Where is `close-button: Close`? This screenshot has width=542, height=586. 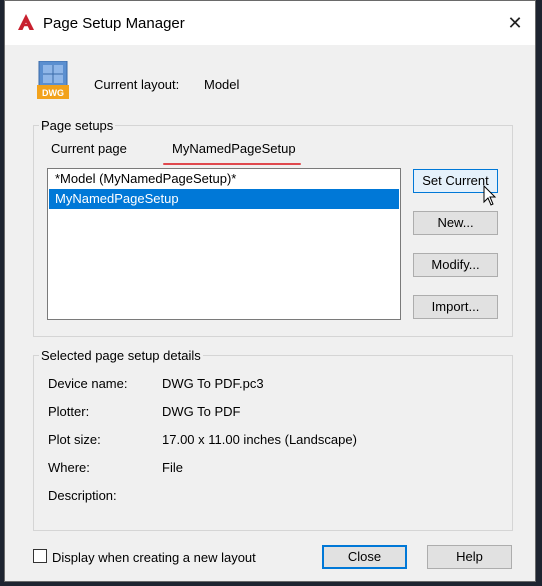 close-button: Close is located at coordinates (364, 557).